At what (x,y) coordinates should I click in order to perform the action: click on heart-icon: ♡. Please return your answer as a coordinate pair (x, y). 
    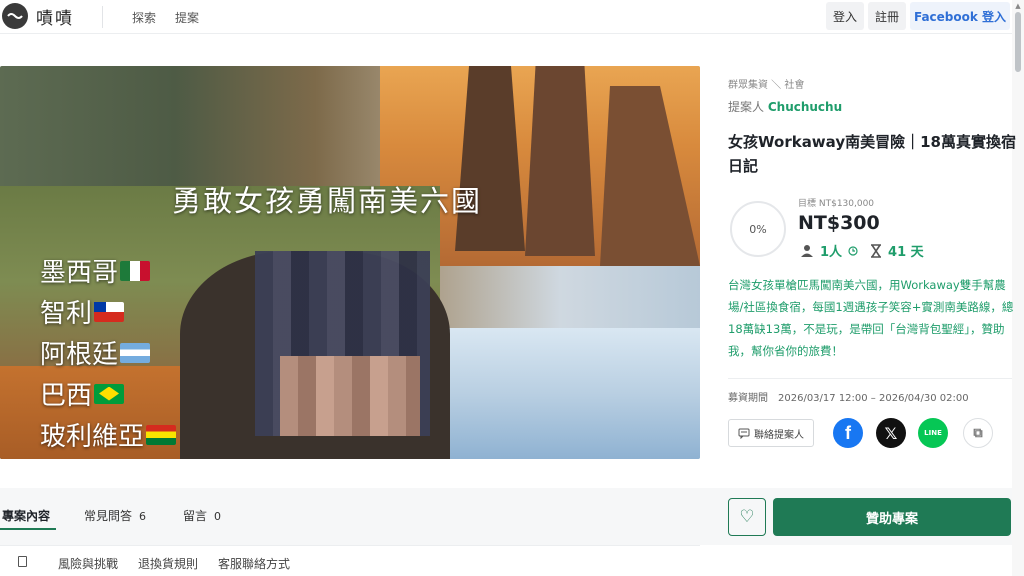
    Looking at the image, I should click on (747, 517).